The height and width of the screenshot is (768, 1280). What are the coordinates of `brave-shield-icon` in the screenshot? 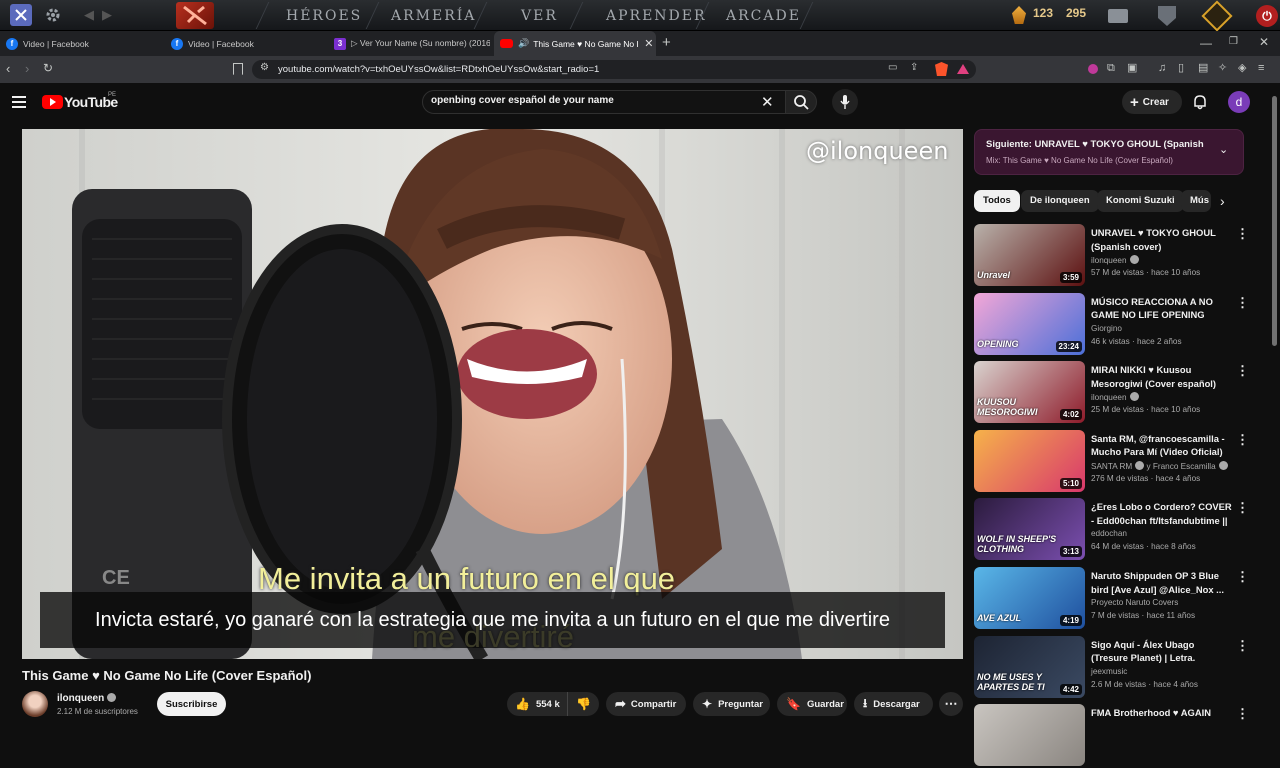 It's located at (941, 69).